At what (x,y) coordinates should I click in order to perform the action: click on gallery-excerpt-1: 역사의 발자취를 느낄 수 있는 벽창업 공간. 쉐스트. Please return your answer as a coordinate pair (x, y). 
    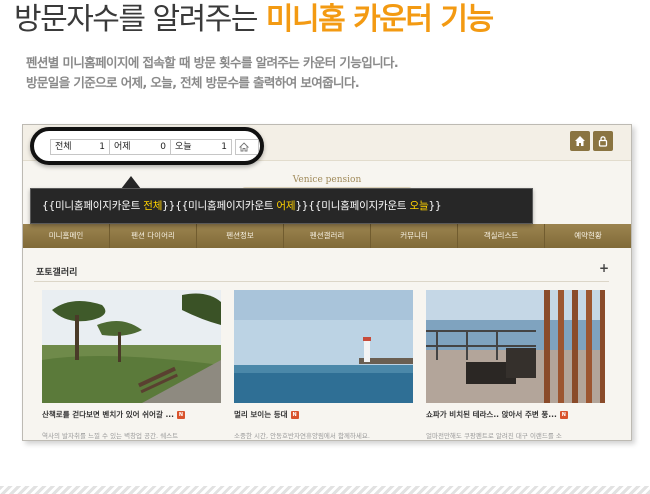
    Looking at the image, I should click on (110, 436).